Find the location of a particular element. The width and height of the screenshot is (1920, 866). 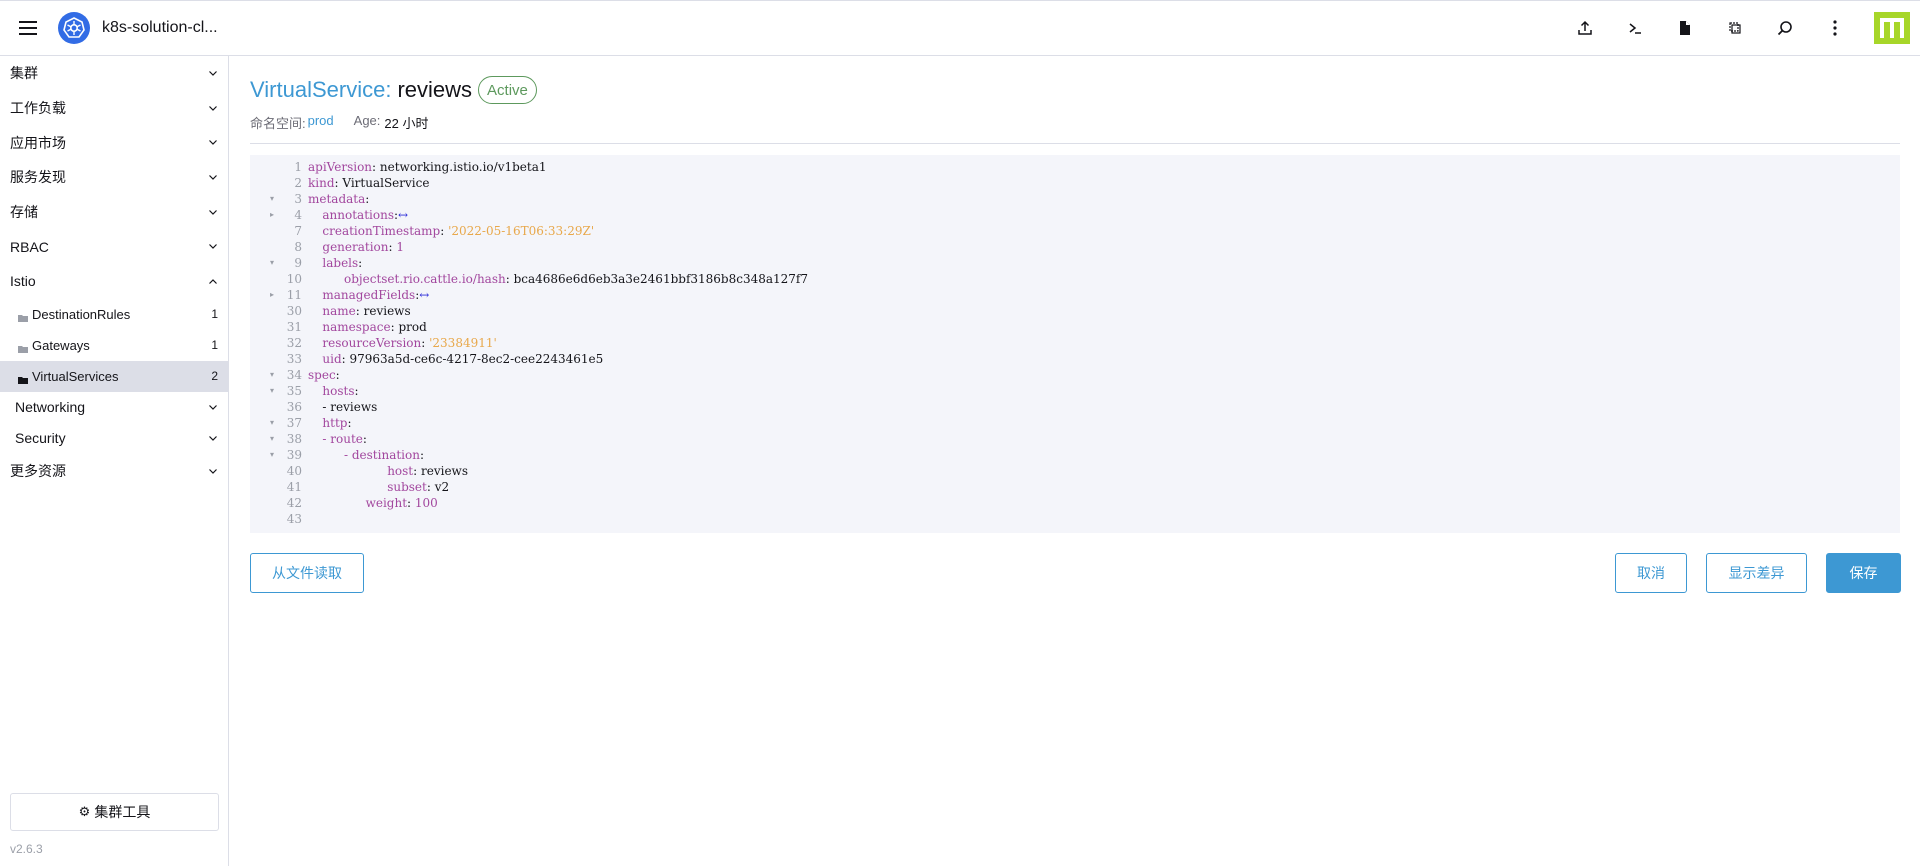

code-text: annotations:↔ is located at coordinates (358, 215).